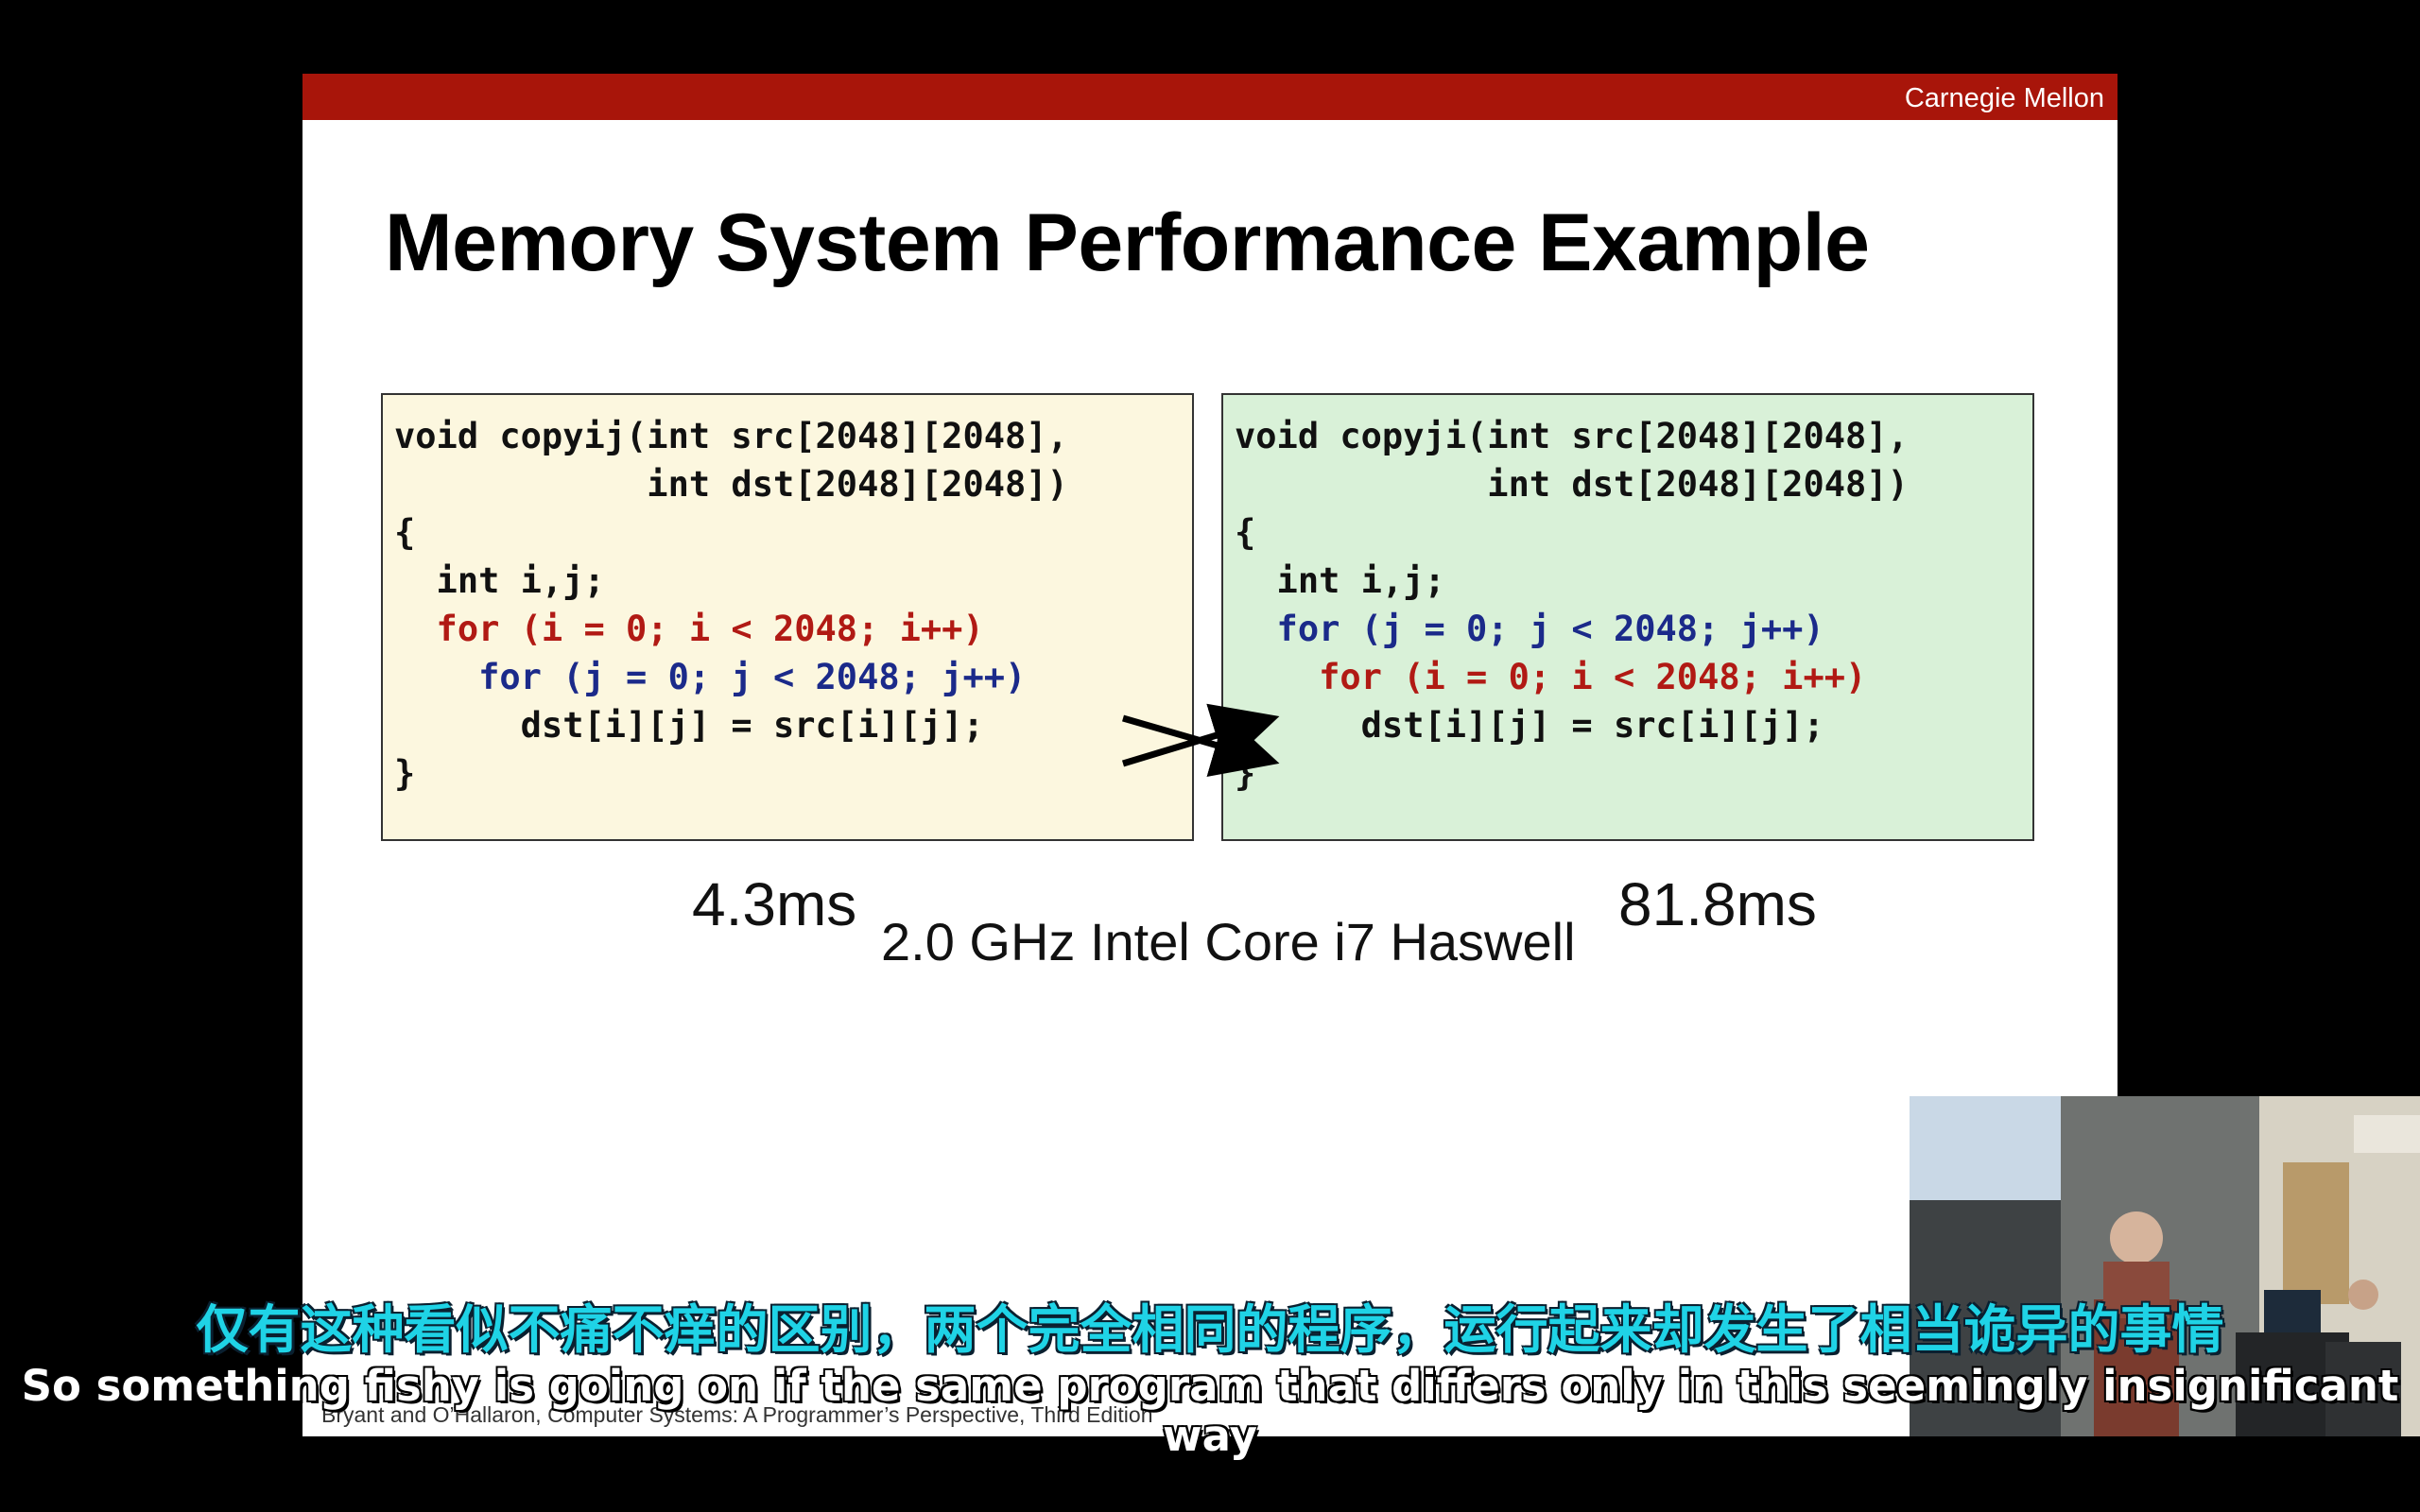 Image resolution: width=2420 pixels, height=1512 pixels. Describe the element at coordinates (1530, 629) in the screenshot. I see `outer-loop-line: for (j = 0; j < 2048; j++)` at that location.